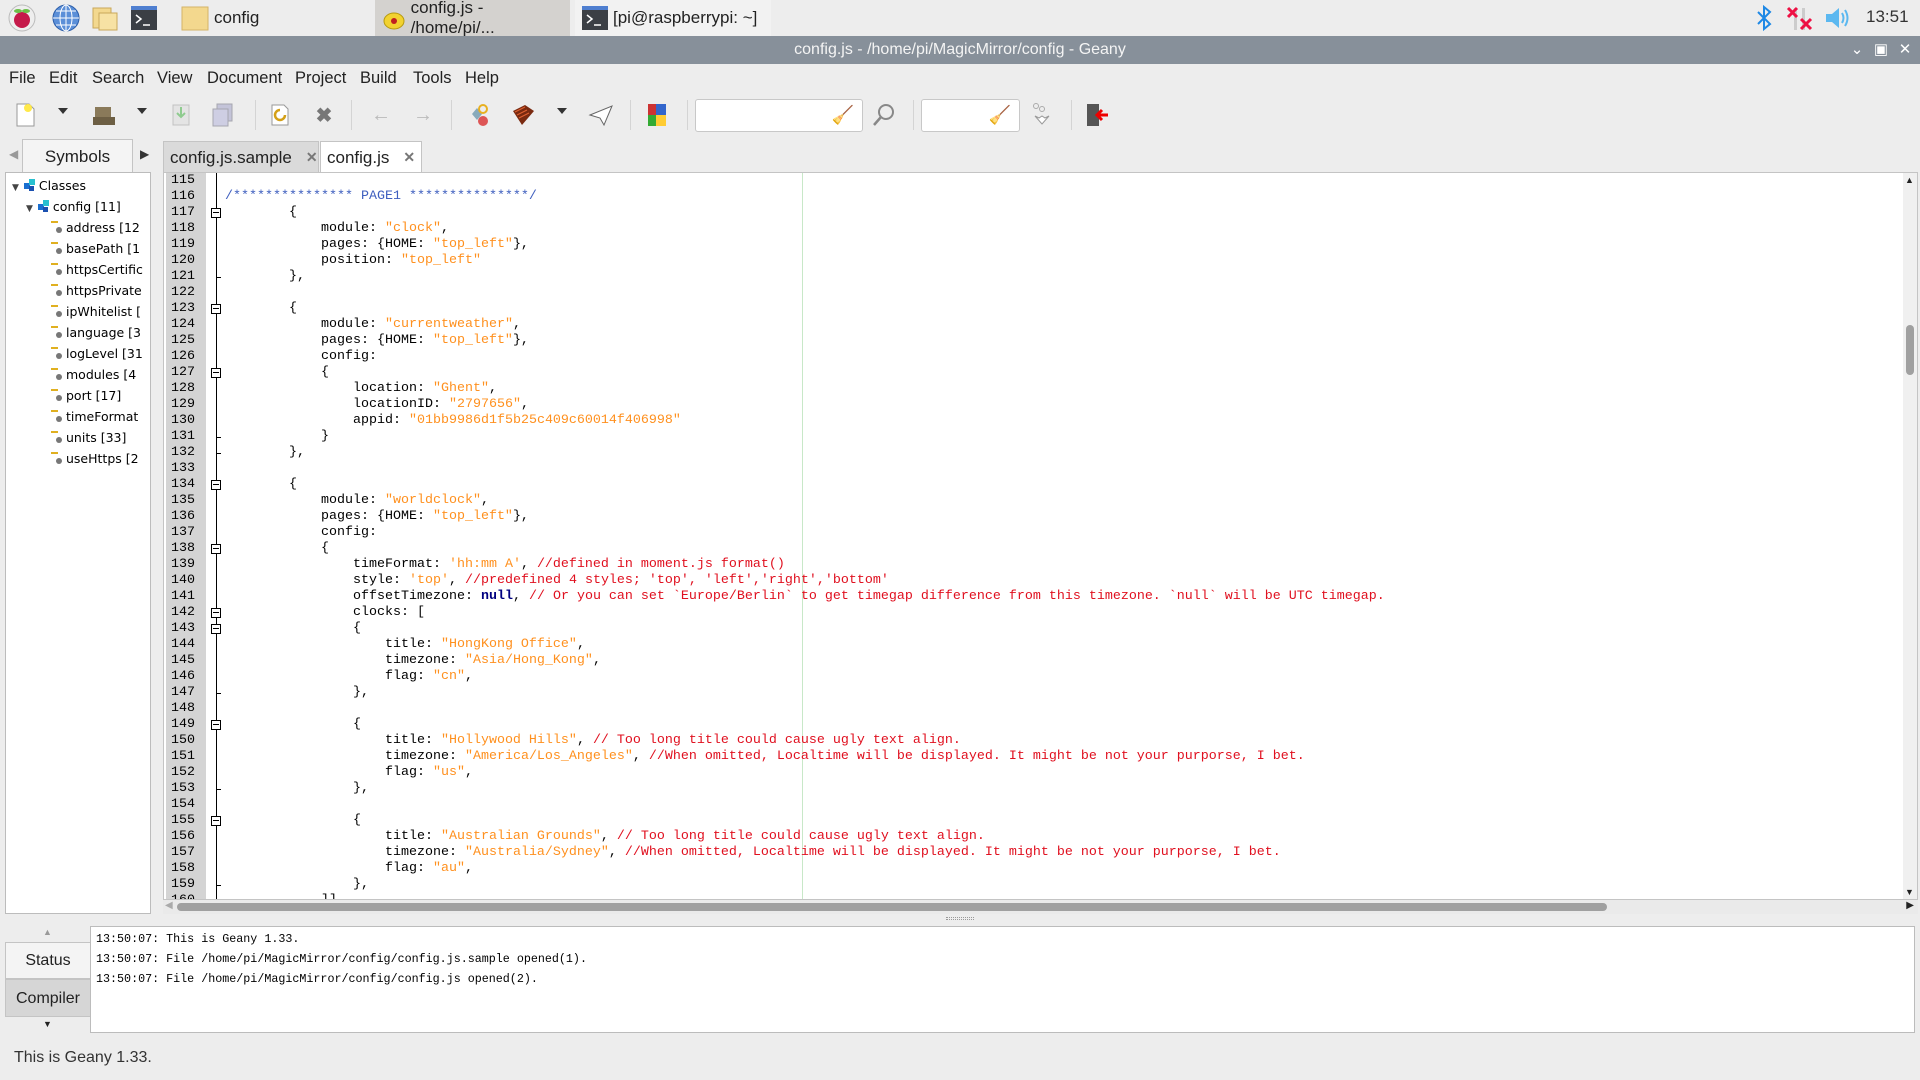 This screenshot has height=1080, width=1920. I want to click on code-line: position: "top_left", so click(353, 261).